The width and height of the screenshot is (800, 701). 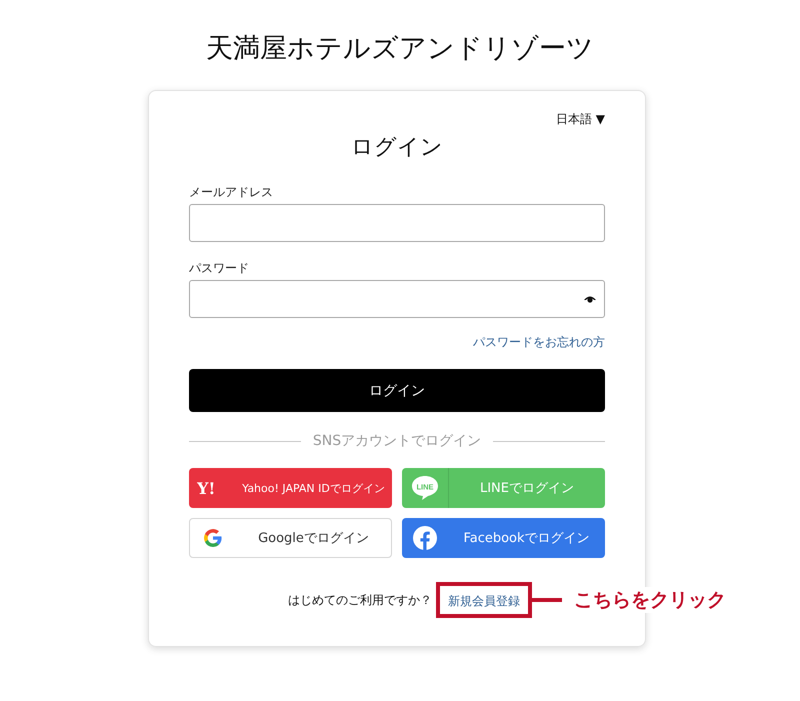 I want to click on facebook-logo-icon, so click(x=425, y=538).